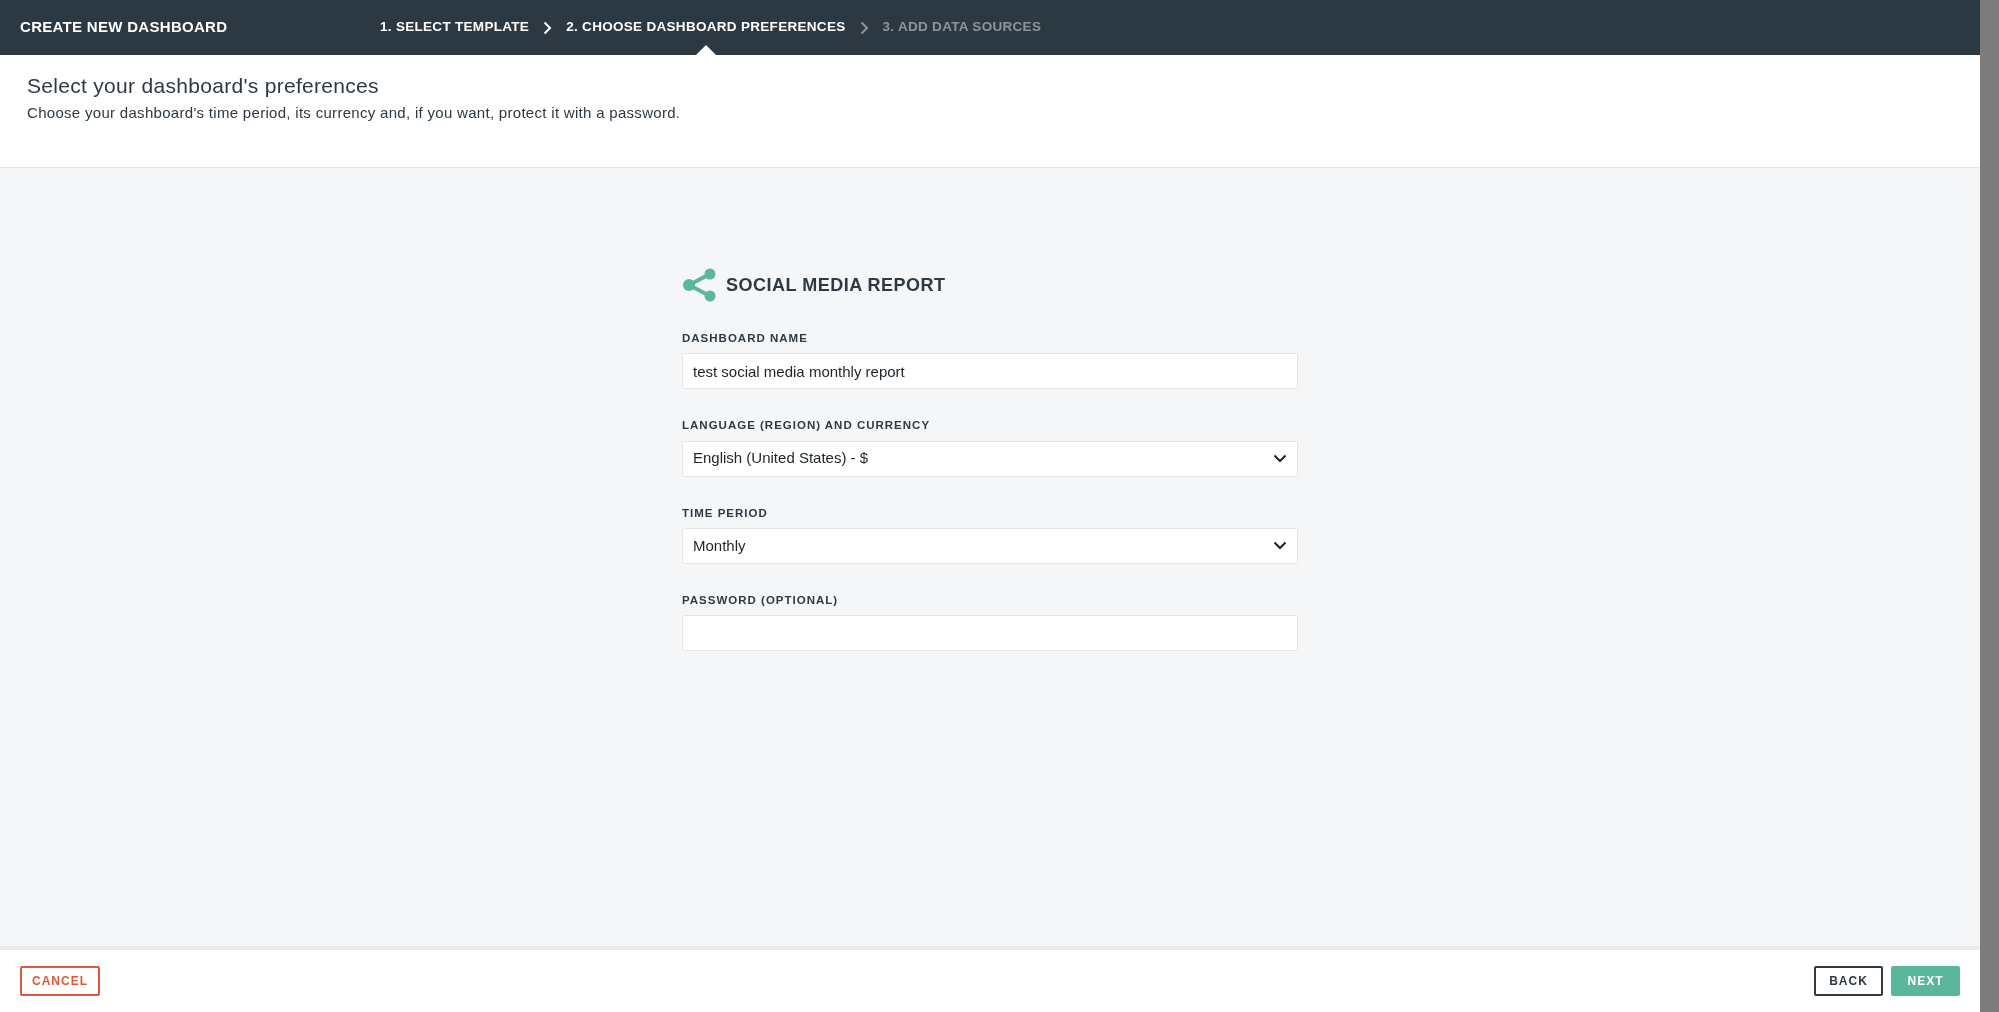 The image size is (1999, 1012). What do you see at coordinates (745, 338) in the screenshot?
I see `field-label: DASHBOARD NAME` at bounding box center [745, 338].